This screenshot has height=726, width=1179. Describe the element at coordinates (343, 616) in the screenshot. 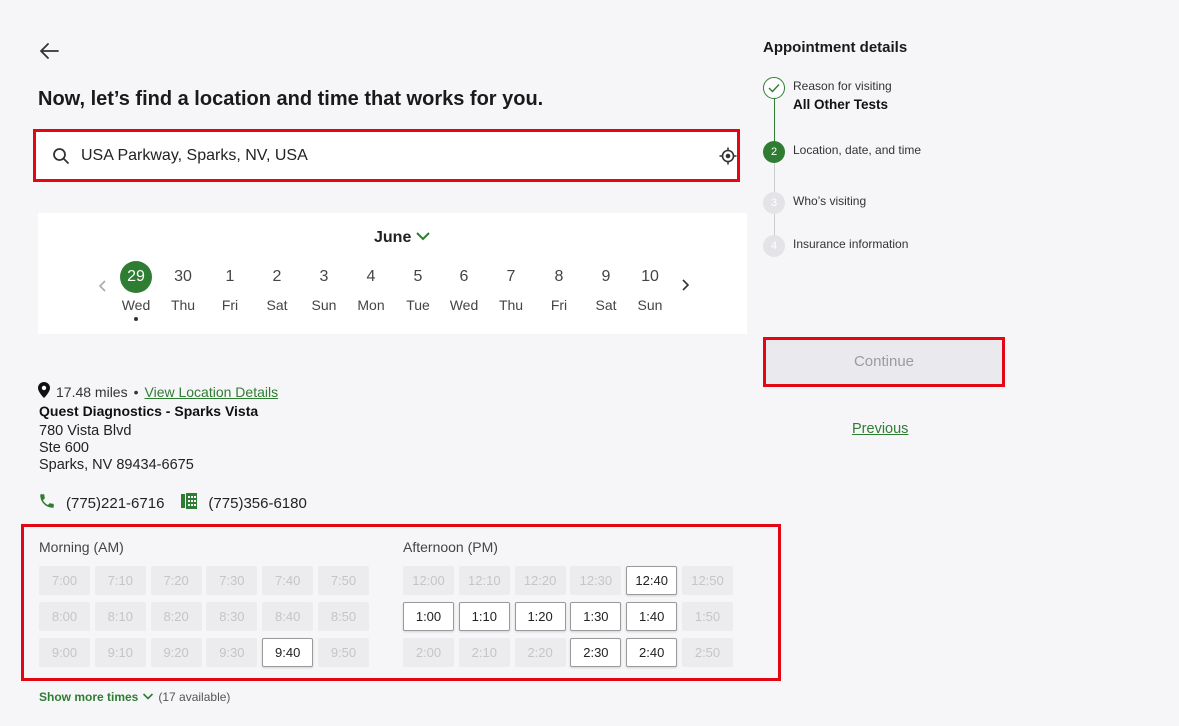

I see `morning-time-slot: 8:50` at that location.